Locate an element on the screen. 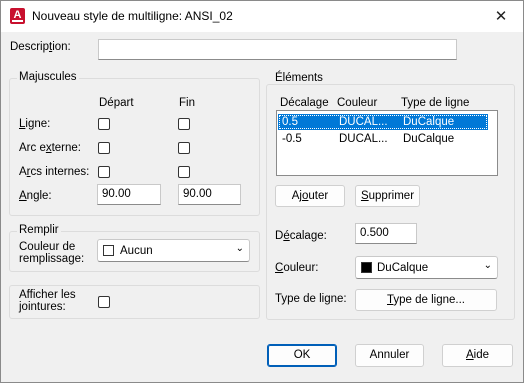 Image resolution: width=524 pixels, height=383 pixels. fill-color-dropdown: Aucun ⌄ is located at coordinates (173, 250).